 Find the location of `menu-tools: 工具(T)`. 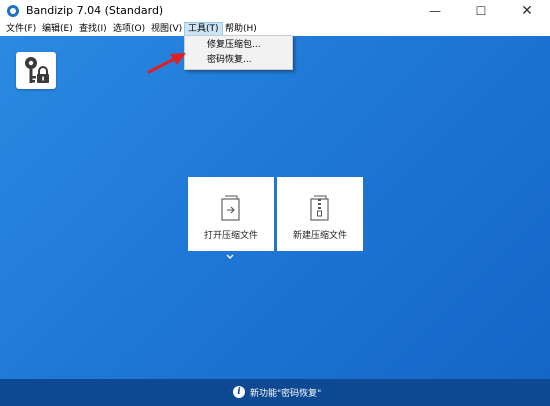

menu-tools: 工具(T) is located at coordinates (203, 29).